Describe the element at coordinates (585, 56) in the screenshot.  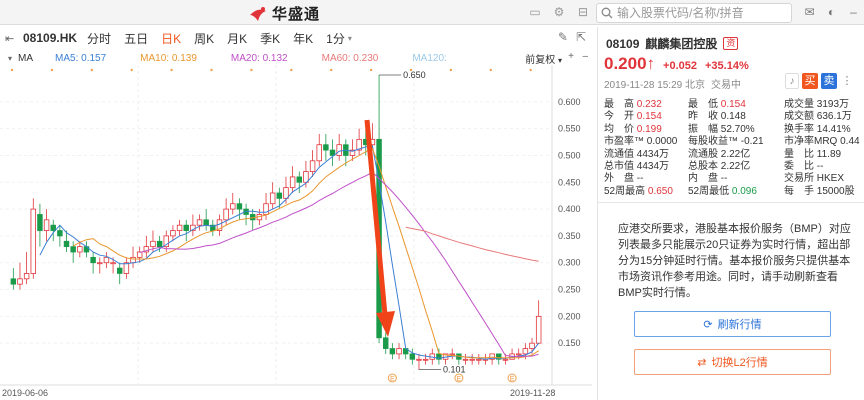
I see `close-indicator-icon: –` at that location.